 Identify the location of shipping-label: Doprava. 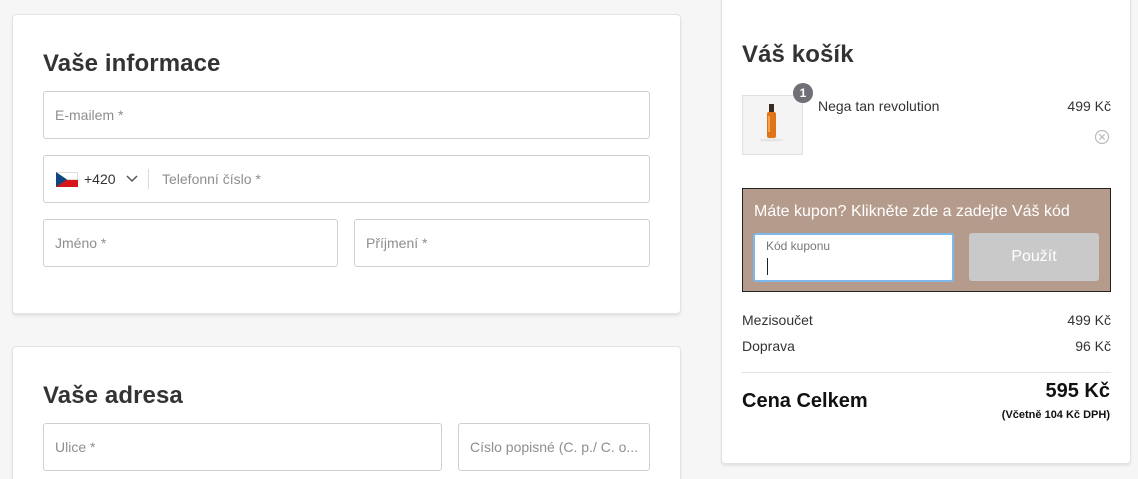
(768, 346).